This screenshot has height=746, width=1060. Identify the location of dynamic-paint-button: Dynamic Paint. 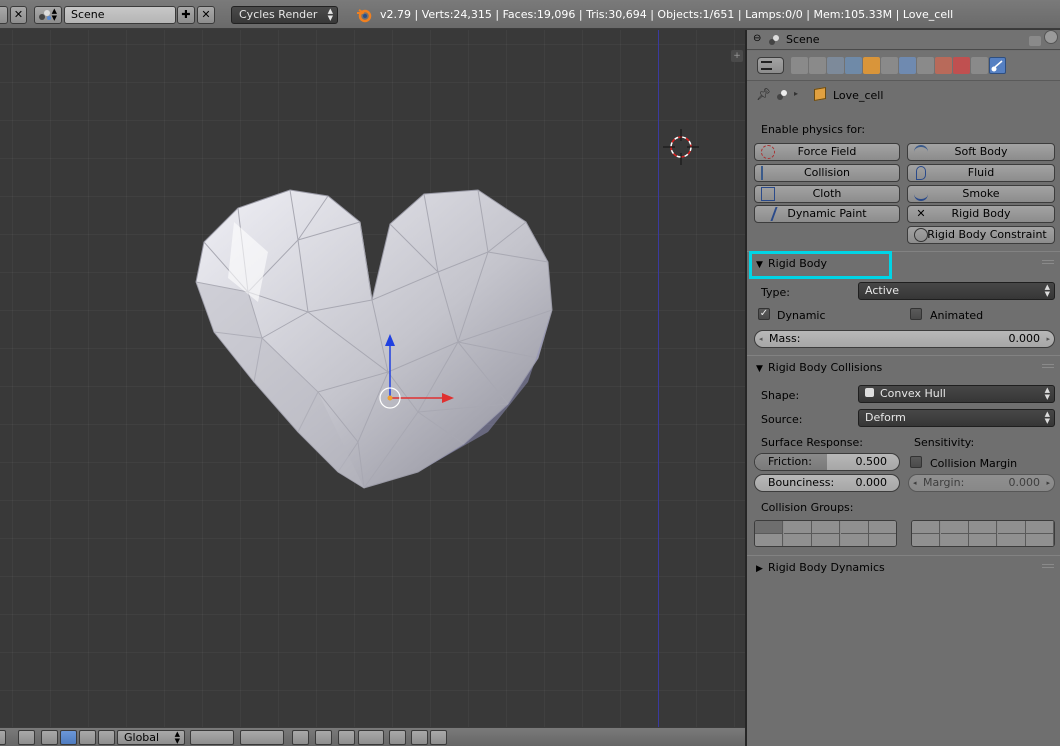
(827, 214).